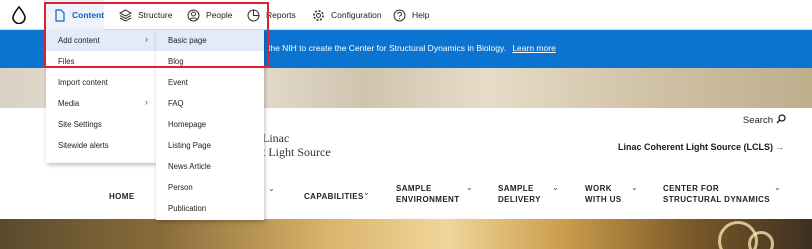  I want to click on toolbar-configuration: Configuration, so click(346, 15).